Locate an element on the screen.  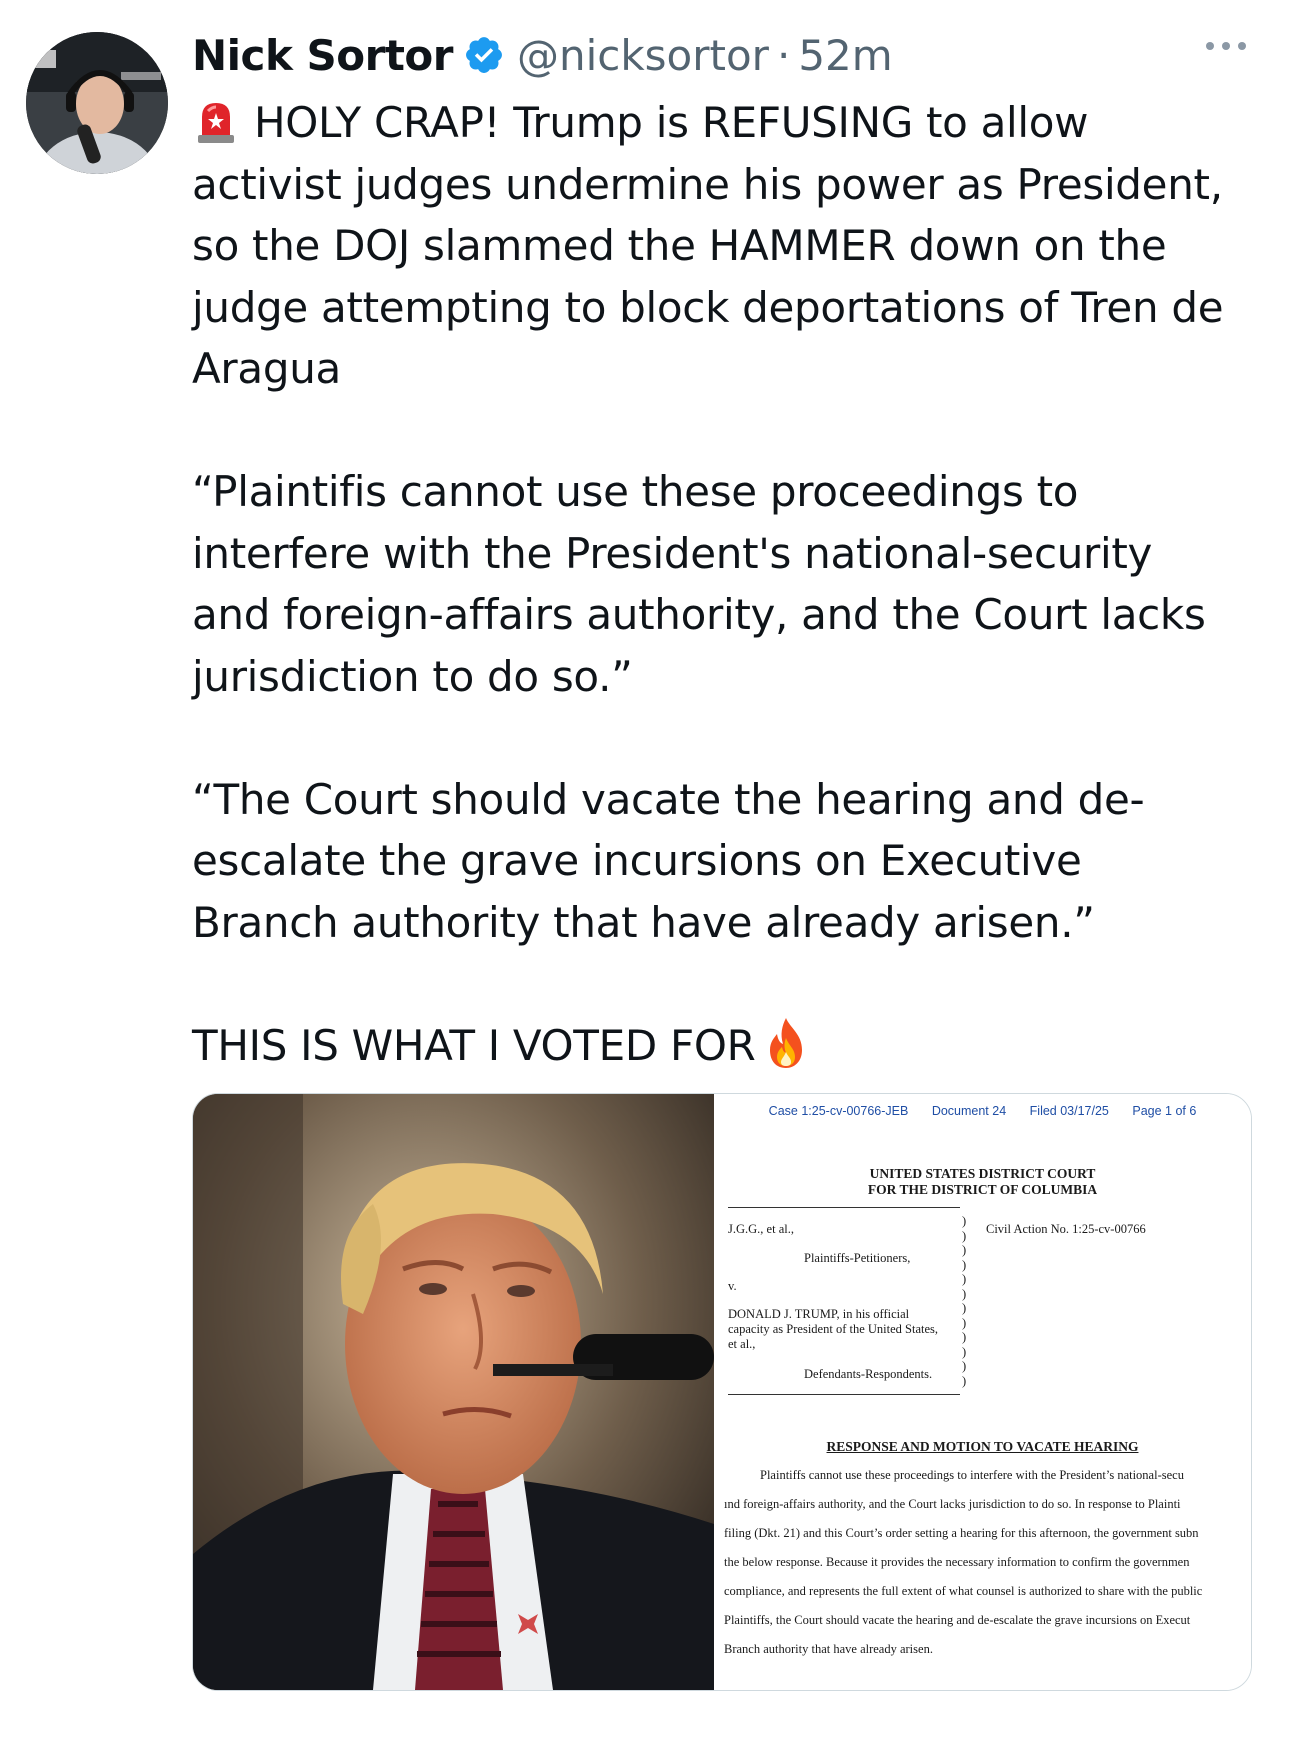
more-dots-icon is located at coordinates (1226, 46).